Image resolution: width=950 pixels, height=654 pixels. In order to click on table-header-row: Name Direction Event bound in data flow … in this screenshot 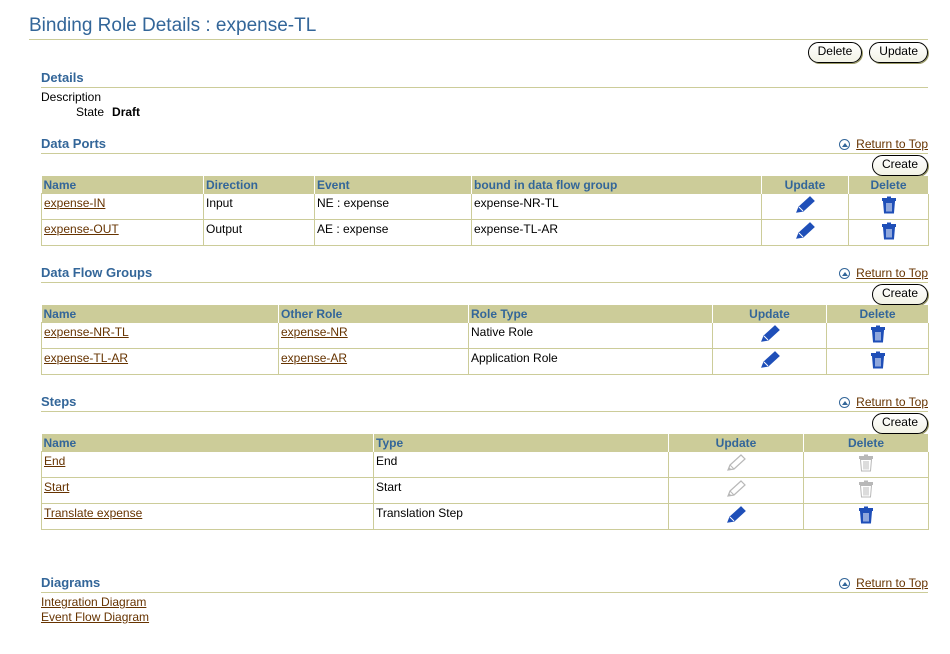, I will do `click(485, 185)`.